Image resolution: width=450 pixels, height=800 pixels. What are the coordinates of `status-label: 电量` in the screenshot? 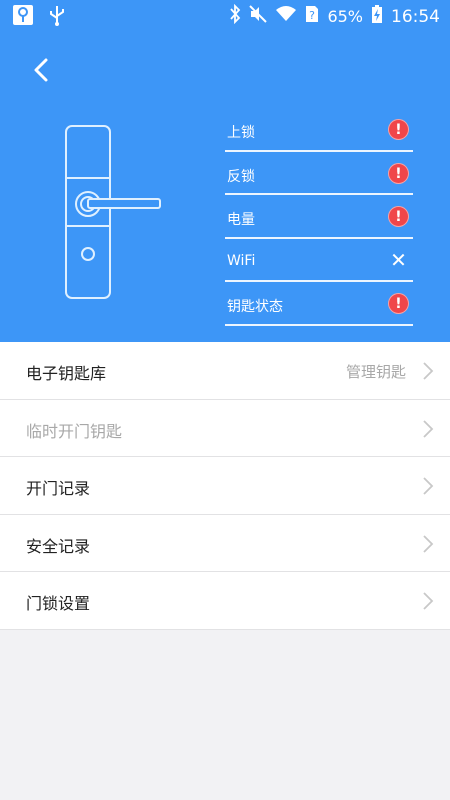 It's located at (241, 220).